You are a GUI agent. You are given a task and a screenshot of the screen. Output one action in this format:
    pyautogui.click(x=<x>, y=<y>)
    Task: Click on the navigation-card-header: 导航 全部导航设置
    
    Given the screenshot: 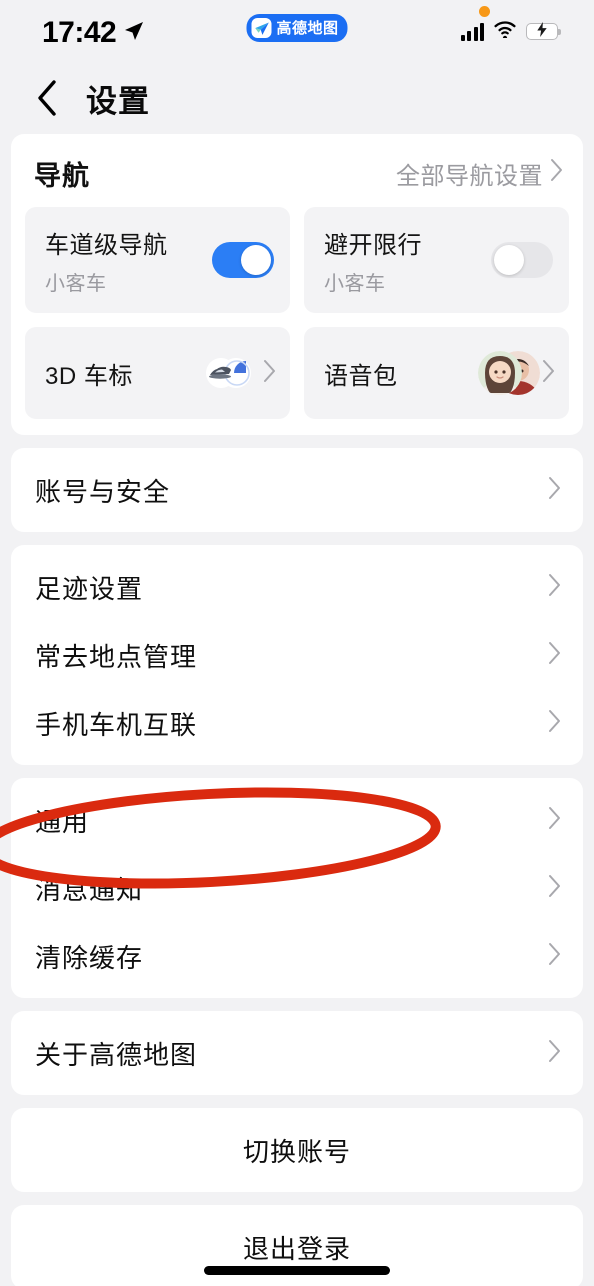 What is the action you would take?
    pyautogui.click(x=297, y=177)
    